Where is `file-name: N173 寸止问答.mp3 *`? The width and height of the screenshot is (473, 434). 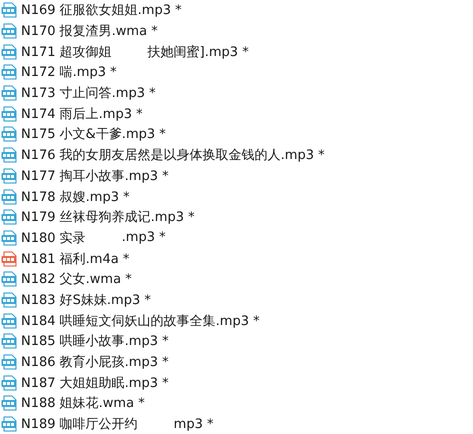 file-name: N173 寸止问答.mp3 * is located at coordinates (88, 93).